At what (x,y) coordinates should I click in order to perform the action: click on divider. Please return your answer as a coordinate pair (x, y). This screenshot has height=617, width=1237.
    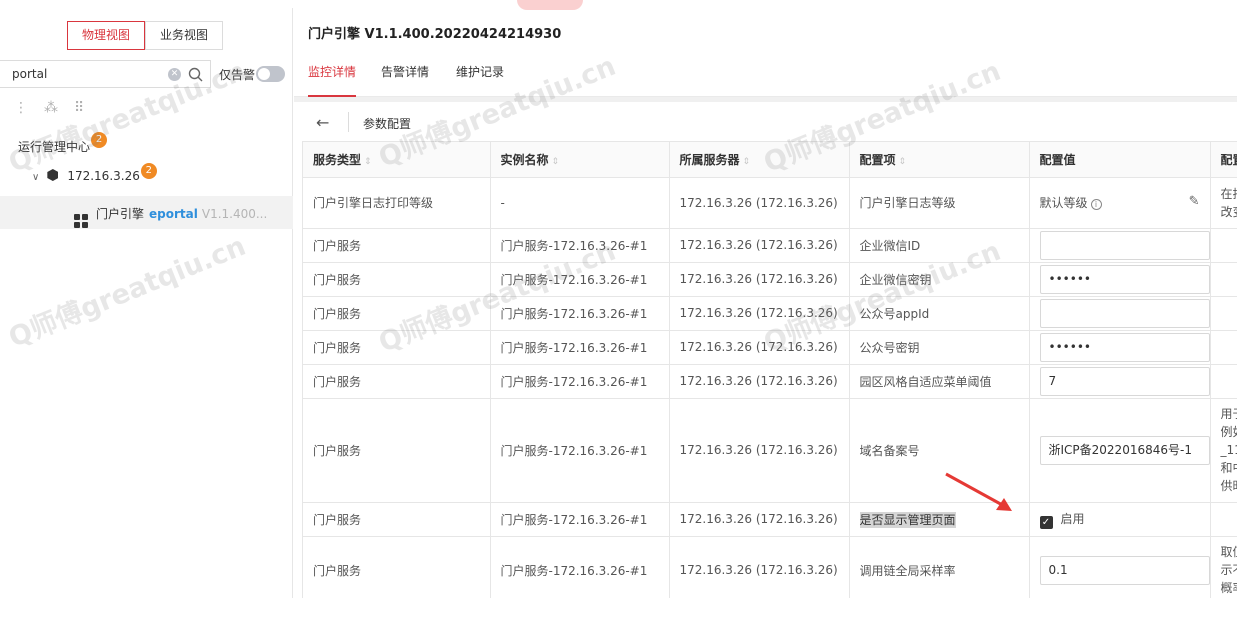
    Looking at the image, I should click on (348, 122).